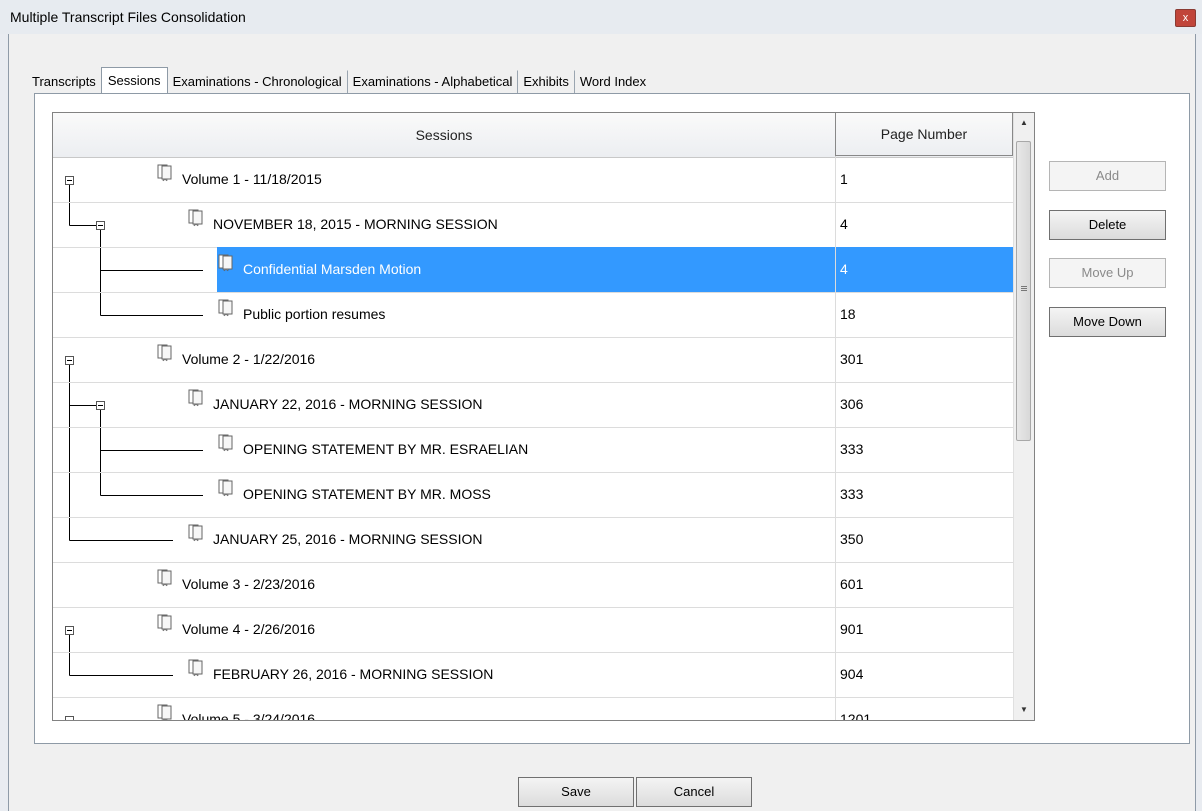  What do you see at coordinates (924, 708) in the screenshot?
I see `page-number-cell: 1201` at bounding box center [924, 708].